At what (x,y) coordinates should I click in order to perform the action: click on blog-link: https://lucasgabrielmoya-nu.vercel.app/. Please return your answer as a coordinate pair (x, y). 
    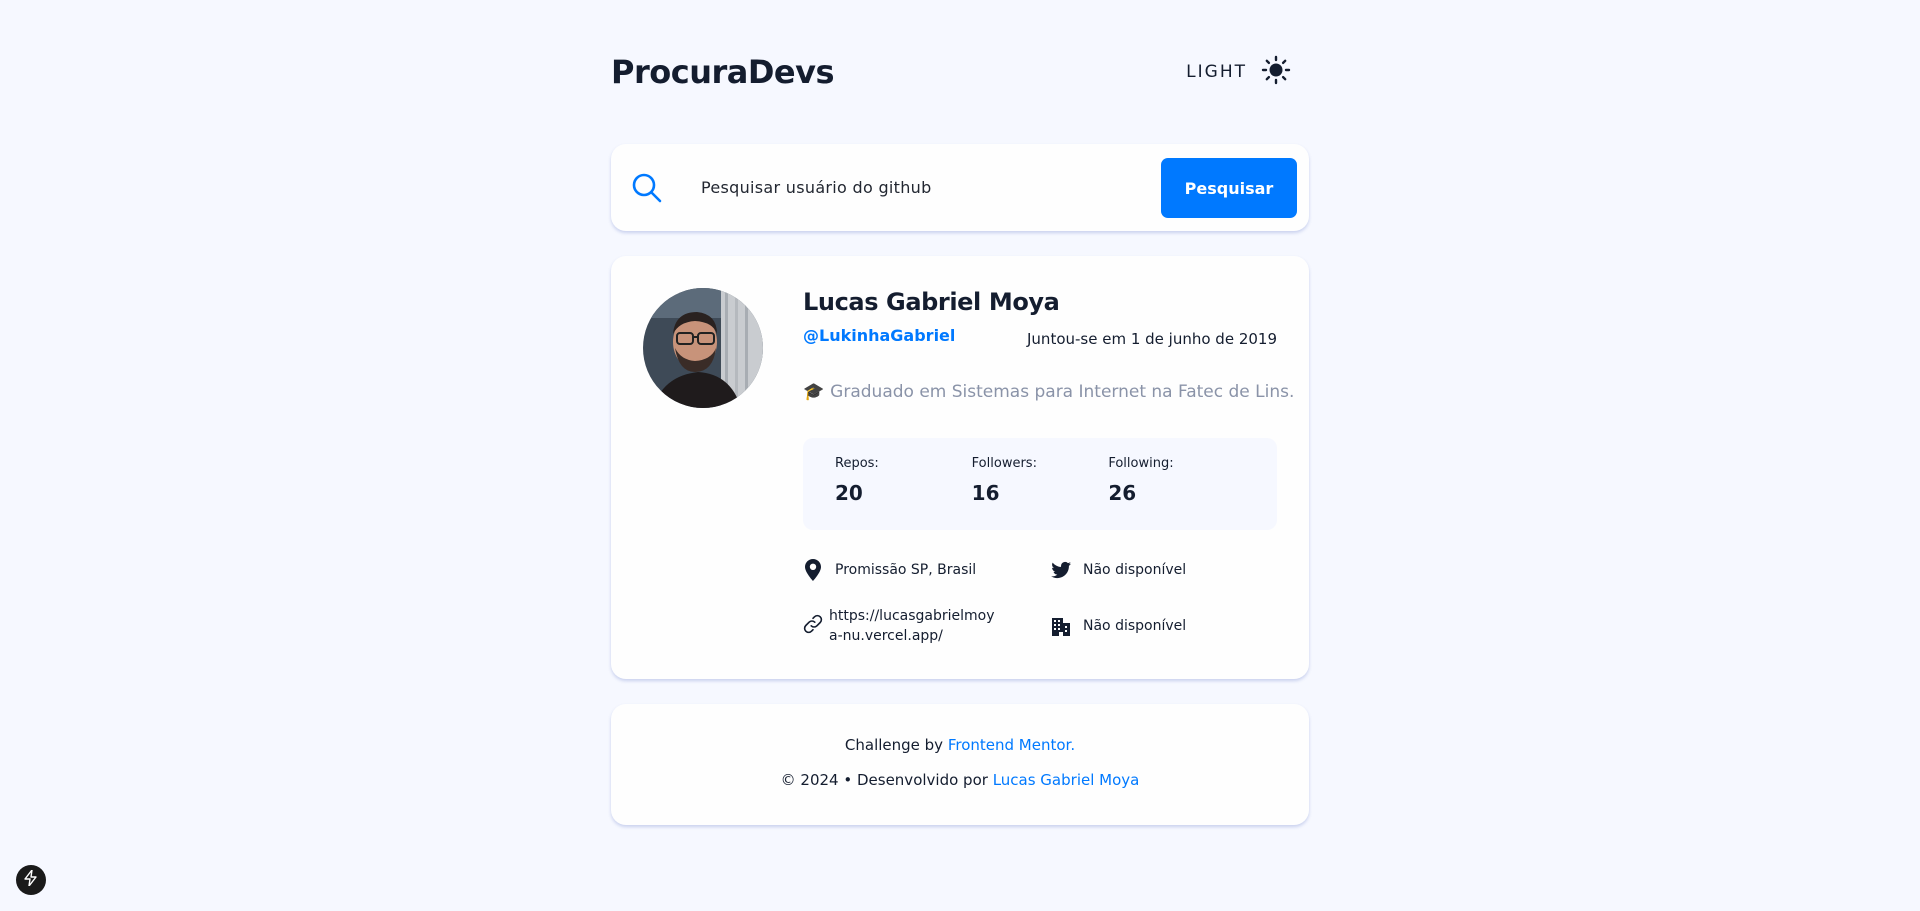
    Looking at the image, I should click on (914, 626).